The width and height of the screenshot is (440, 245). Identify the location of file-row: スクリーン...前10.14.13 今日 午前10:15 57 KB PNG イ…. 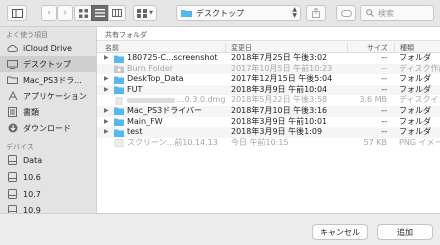
(268, 143).